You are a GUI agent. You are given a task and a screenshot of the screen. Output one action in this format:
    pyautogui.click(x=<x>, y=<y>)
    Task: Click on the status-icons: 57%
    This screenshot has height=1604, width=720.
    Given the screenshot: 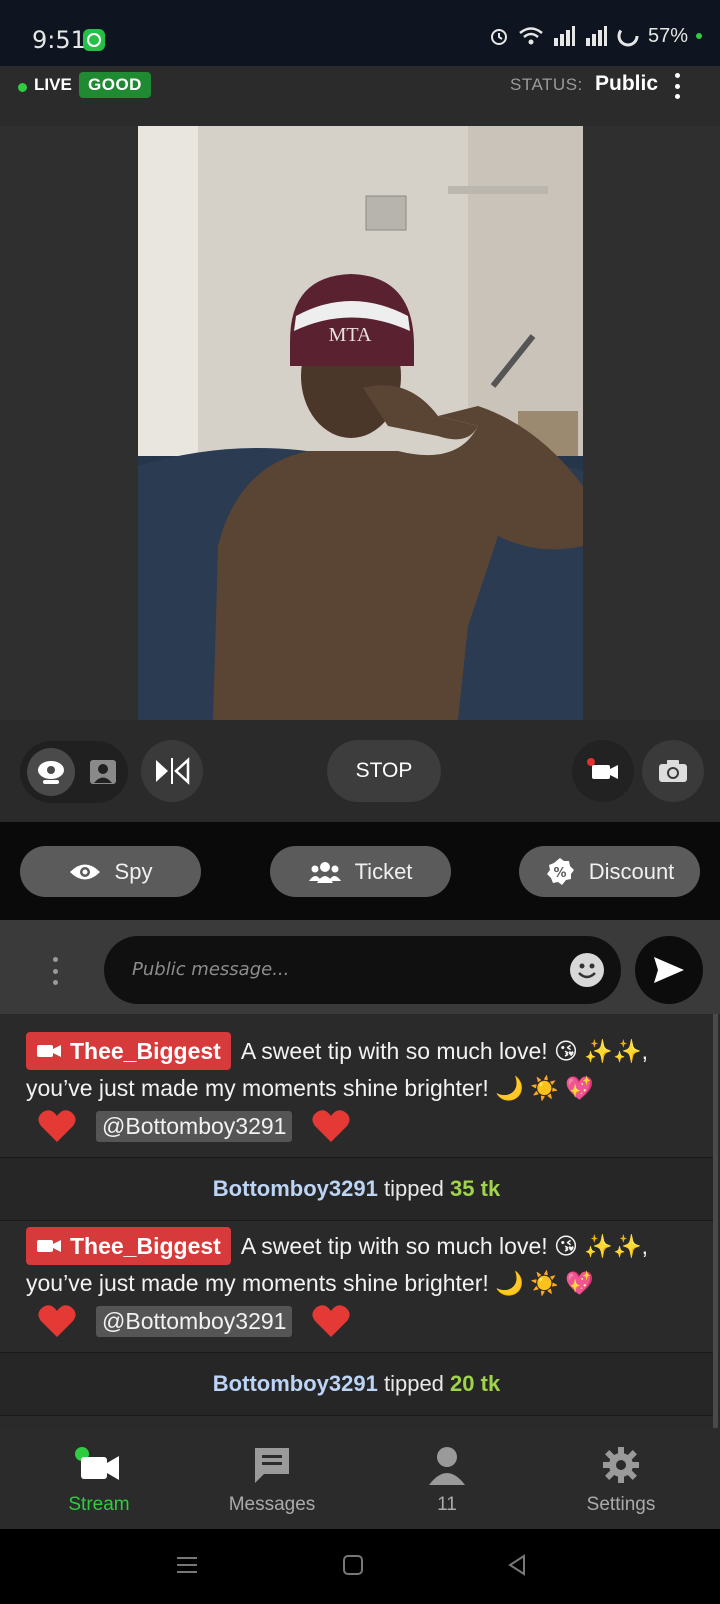 What is the action you would take?
    pyautogui.click(x=595, y=36)
    